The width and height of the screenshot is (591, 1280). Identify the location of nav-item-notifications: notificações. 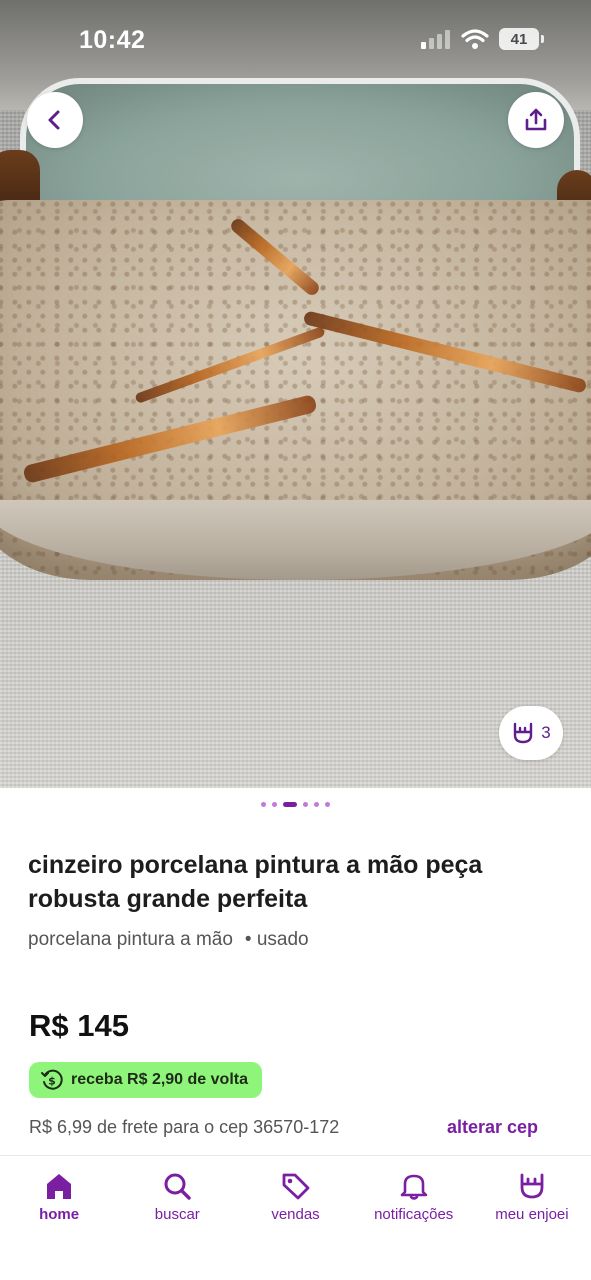
(414, 1218).